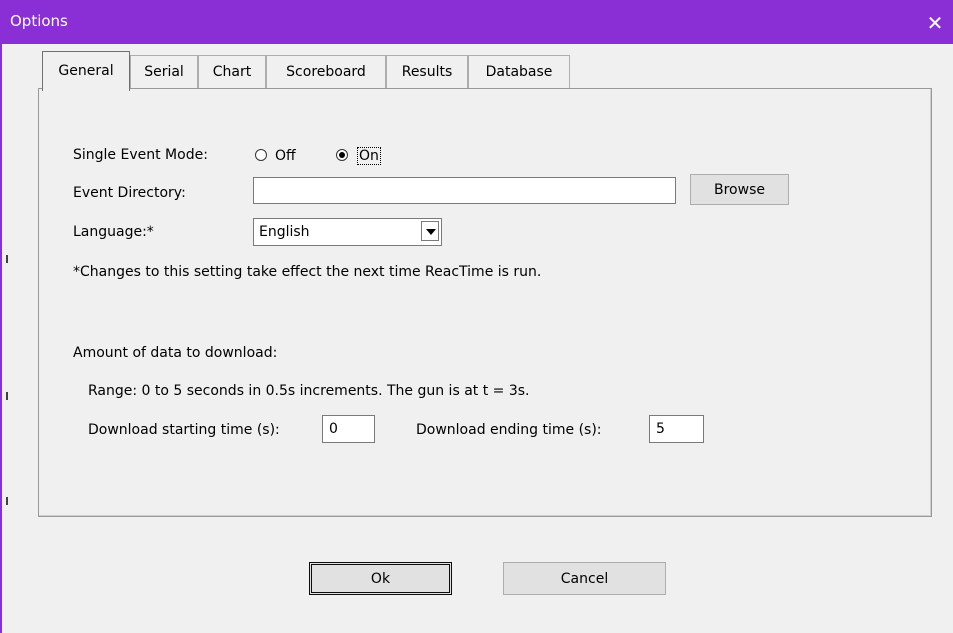 The width and height of the screenshot is (953, 633). Describe the element at coordinates (175, 353) in the screenshot. I see `download-amount-heading: Amount of data to download:` at that location.